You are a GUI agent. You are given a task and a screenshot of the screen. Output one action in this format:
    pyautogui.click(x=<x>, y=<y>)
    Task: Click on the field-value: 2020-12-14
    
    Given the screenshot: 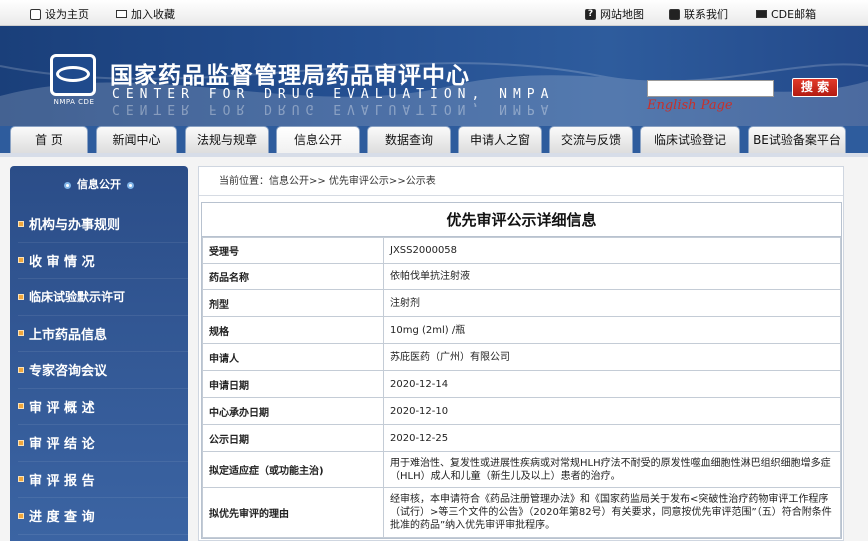 What is the action you would take?
    pyautogui.click(x=612, y=384)
    